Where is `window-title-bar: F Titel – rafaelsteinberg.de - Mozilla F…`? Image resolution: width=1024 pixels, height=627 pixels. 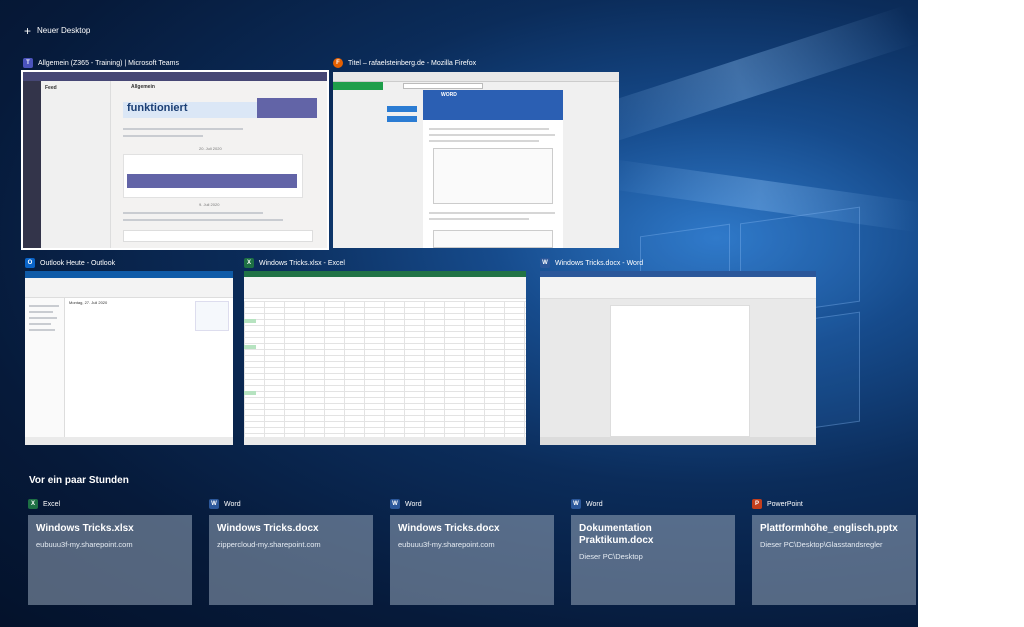
window-title-bar: F Titel – rafaelsteinberg.de - Mozilla F… is located at coordinates (476, 63).